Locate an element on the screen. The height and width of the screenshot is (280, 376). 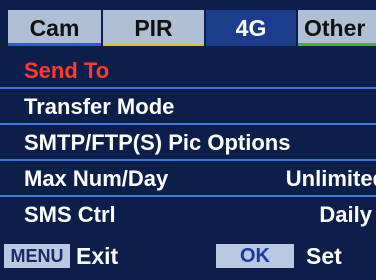
key-hint-bar: MENU Exit OK Set is located at coordinates (188, 256).